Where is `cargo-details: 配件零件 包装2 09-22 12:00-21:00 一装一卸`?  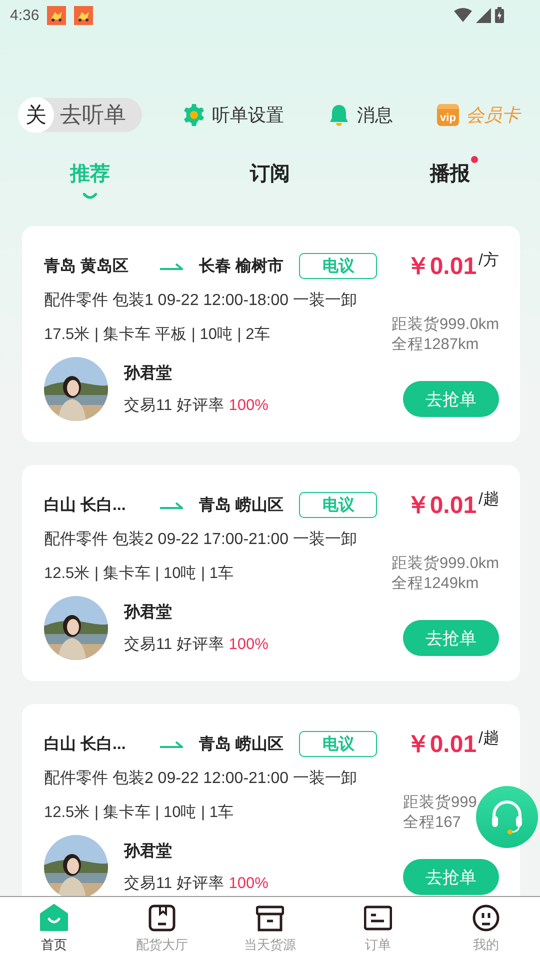
cargo-details: 配件零件 包装2 09-22 12:00-21:00 一装一卸 is located at coordinates (201, 778).